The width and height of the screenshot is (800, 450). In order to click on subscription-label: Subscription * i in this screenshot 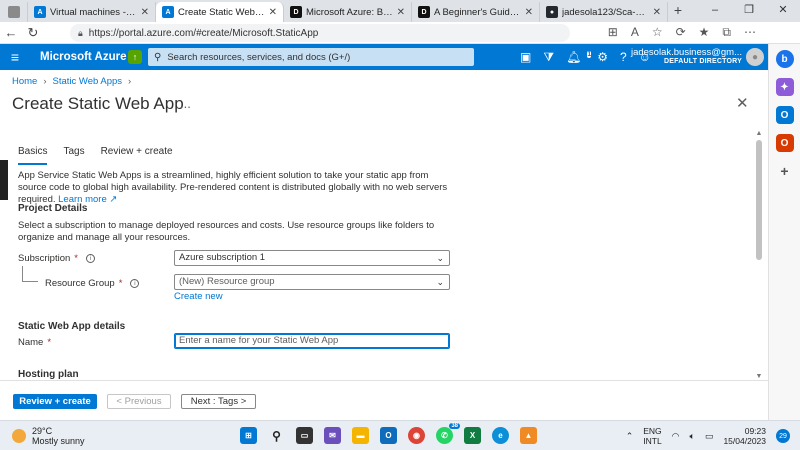, I will do `click(56, 258)`.